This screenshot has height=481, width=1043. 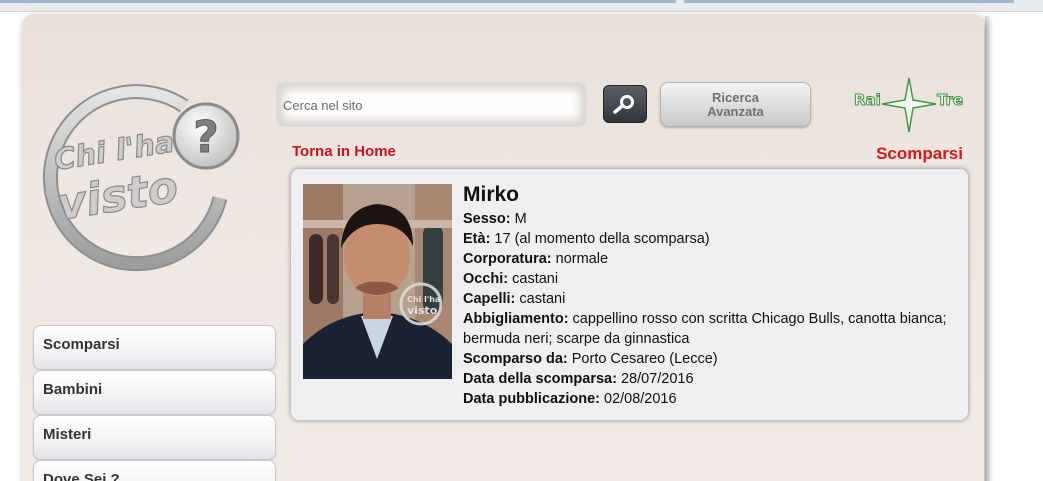 What do you see at coordinates (154, 392) in the screenshot?
I see `sidebar-item-bambini: Bambini` at bounding box center [154, 392].